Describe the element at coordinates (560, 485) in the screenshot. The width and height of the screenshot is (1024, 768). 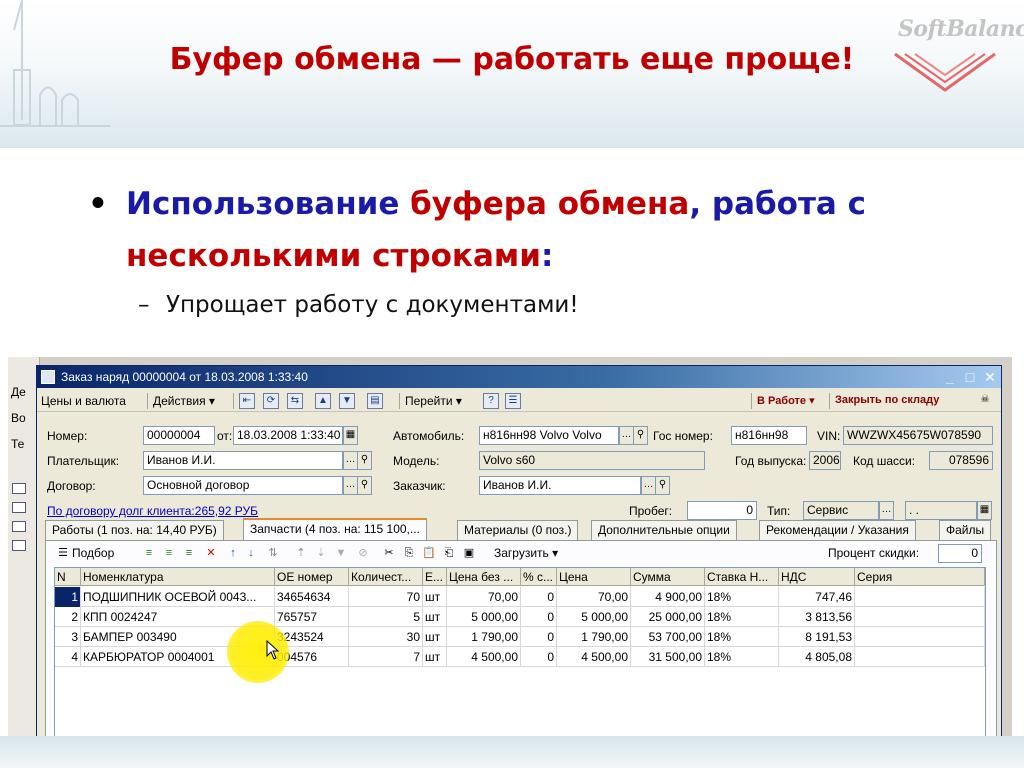
I see `customer-field: Иванов И.И.` at that location.